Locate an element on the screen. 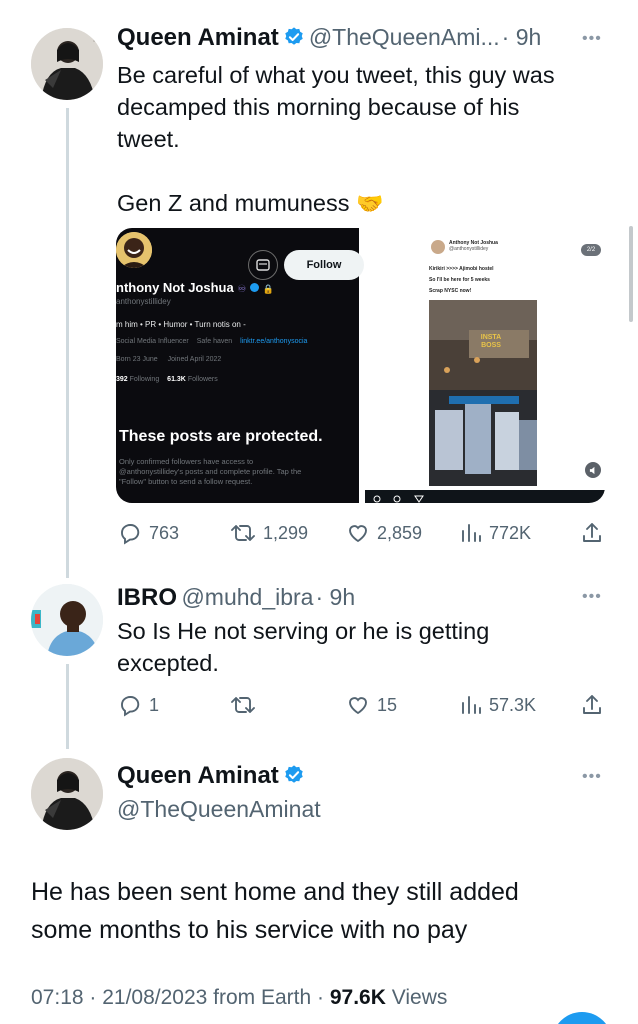  profile-handle: anthonystillidey is located at coordinates (143, 301).